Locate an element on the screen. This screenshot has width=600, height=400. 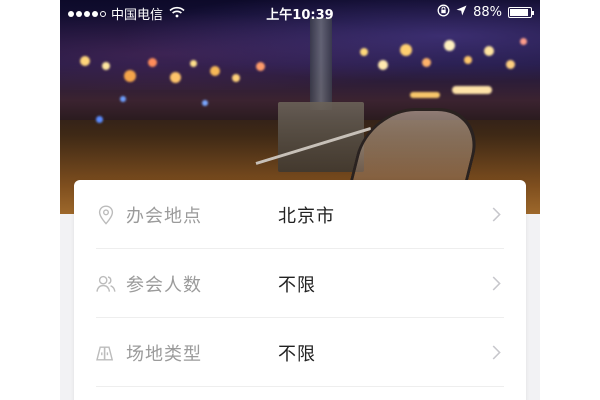
status-right: 88% is located at coordinates (485, 12).